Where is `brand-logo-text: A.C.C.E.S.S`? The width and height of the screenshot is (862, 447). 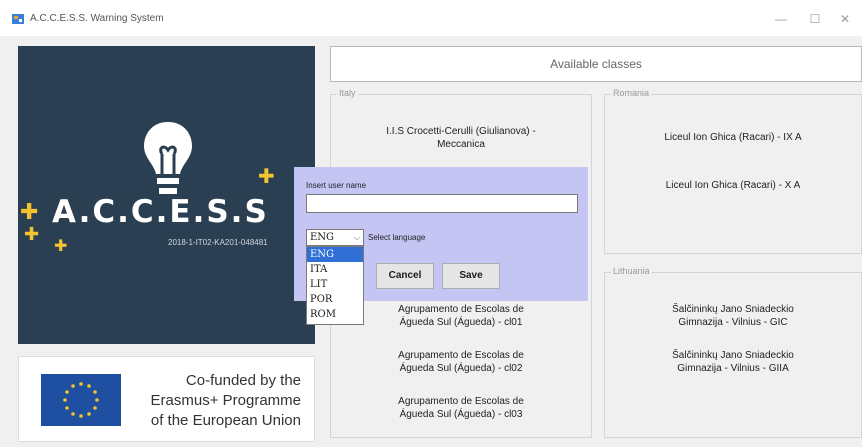 brand-logo-text: A.C.C.E.S.S is located at coordinates (160, 212).